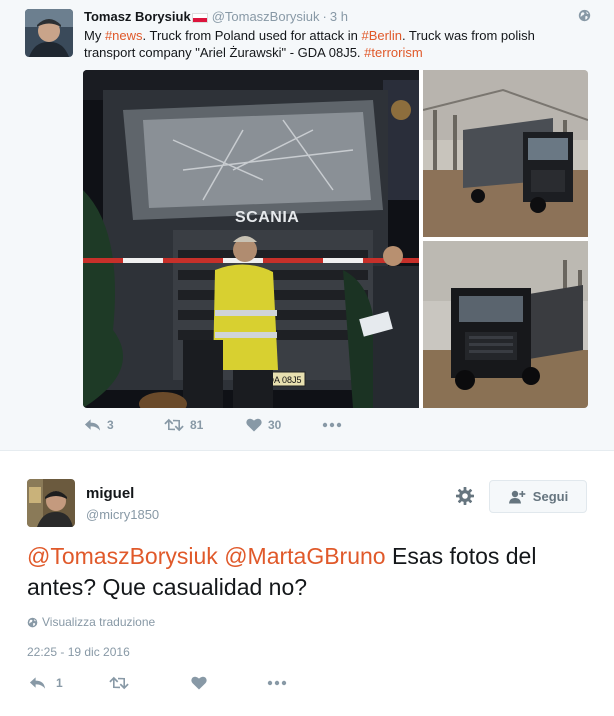  What do you see at coordinates (51, 503) in the screenshot?
I see `main-author-avatar` at bounding box center [51, 503].